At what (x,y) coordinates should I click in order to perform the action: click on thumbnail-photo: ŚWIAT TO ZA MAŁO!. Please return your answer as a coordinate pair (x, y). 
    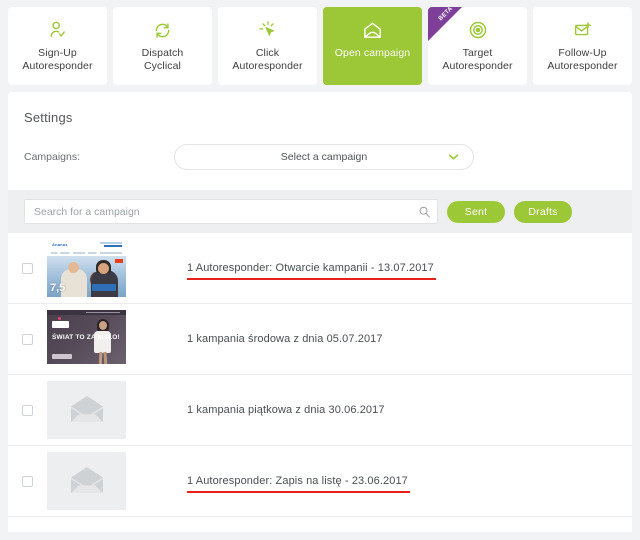
    Looking at the image, I should click on (86, 339).